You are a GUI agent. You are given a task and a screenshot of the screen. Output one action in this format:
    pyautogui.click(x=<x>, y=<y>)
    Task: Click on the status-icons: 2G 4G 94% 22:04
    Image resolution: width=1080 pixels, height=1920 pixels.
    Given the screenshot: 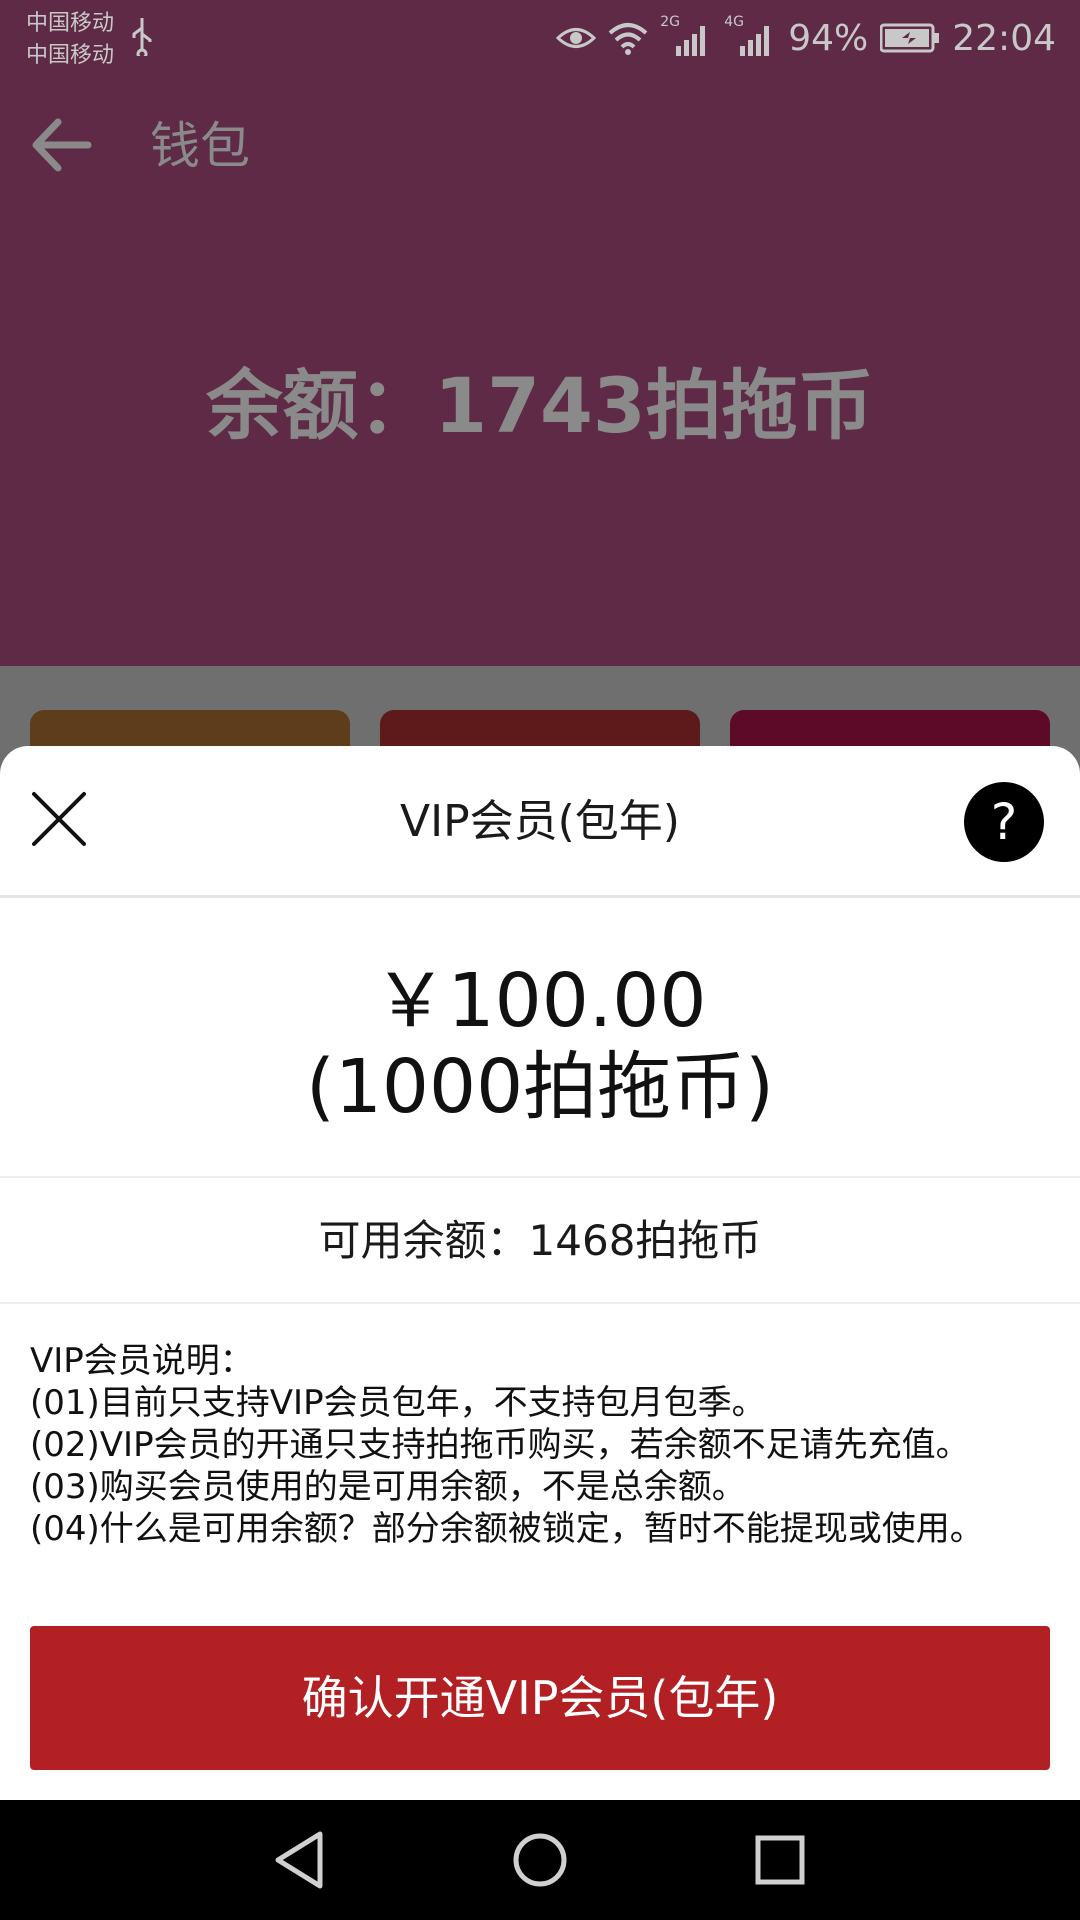 What is the action you would take?
    pyautogui.click(x=806, y=38)
    